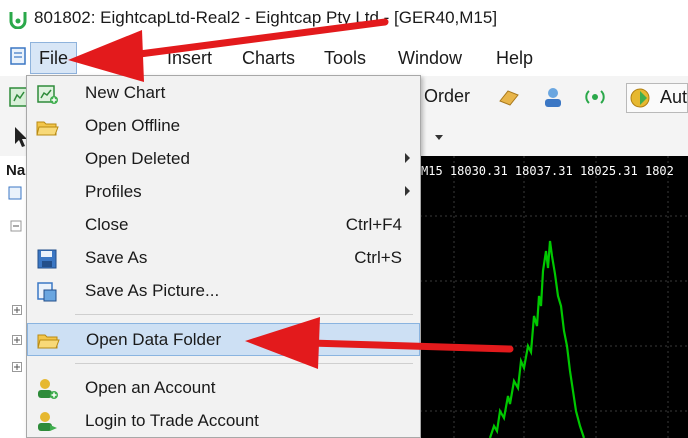 This screenshot has width=688, height=438. Describe the element at coordinates (107, 224) in the screenshot. I see `menu-item-label: Close` at that location.